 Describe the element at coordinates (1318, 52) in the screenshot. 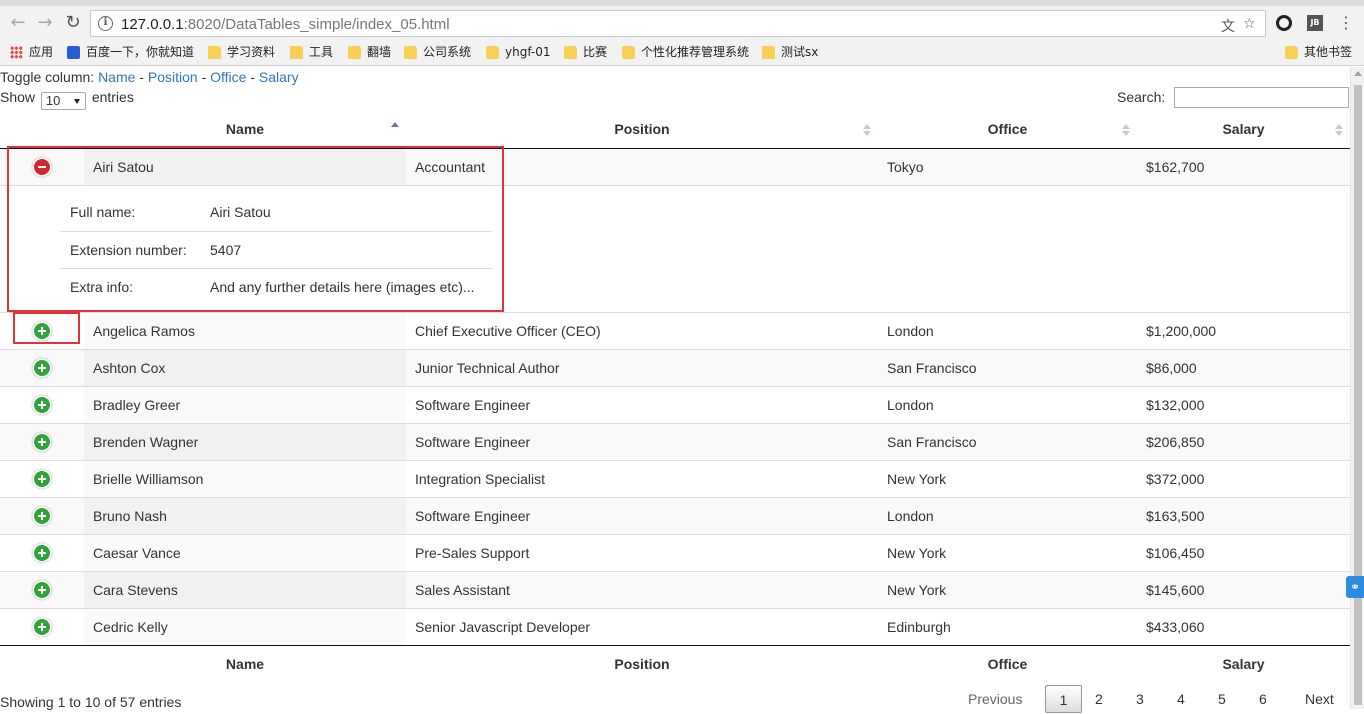

I see `other-bookmarks: 其他书签` at that location.